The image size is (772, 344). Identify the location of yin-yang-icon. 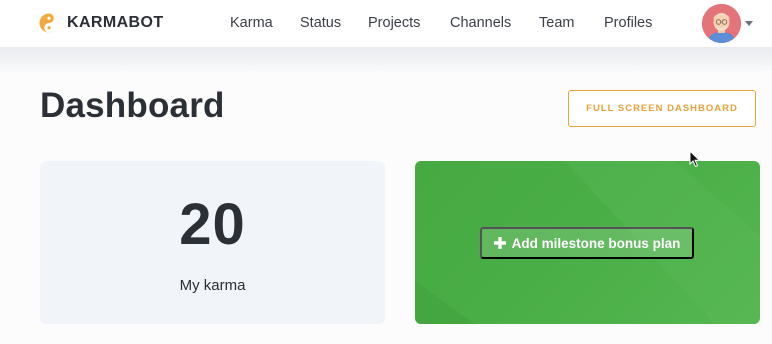
(49, 23).